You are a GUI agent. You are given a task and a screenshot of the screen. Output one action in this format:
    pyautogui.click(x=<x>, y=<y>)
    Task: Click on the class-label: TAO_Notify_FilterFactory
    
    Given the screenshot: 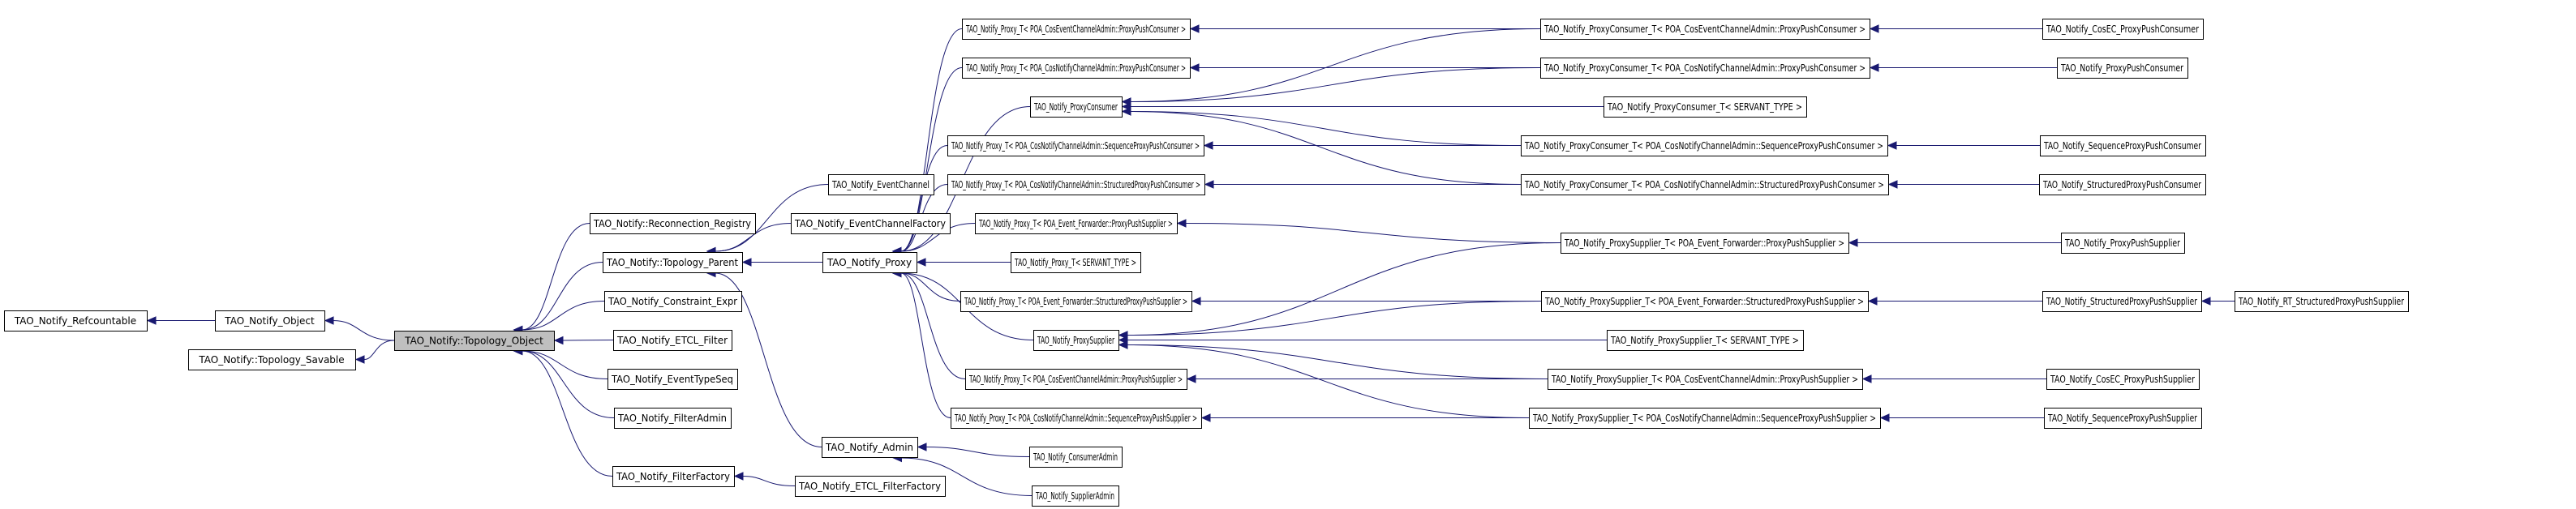 What is the action you would take?
    pyautogui.click(x=673, y=477)
    